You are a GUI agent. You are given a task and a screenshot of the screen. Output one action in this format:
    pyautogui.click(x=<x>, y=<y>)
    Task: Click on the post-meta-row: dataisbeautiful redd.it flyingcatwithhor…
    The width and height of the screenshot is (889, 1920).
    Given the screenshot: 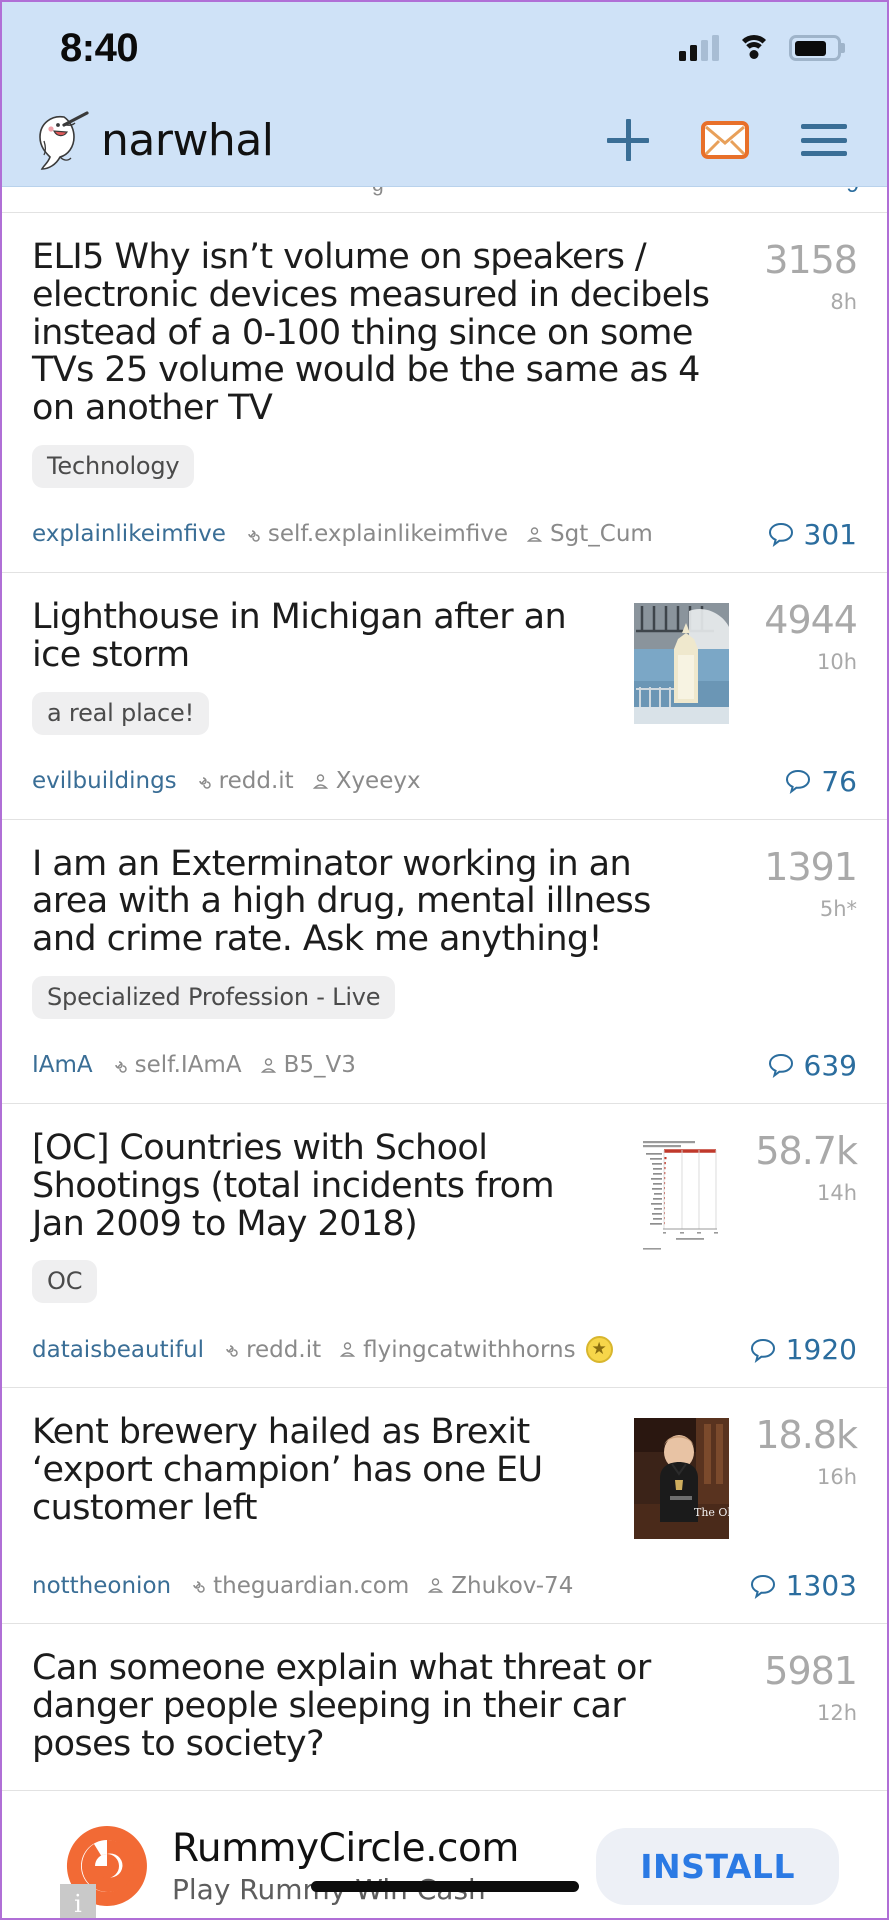 What is the action you would take?
    pyautogui.click(x=444, y=1345)
    